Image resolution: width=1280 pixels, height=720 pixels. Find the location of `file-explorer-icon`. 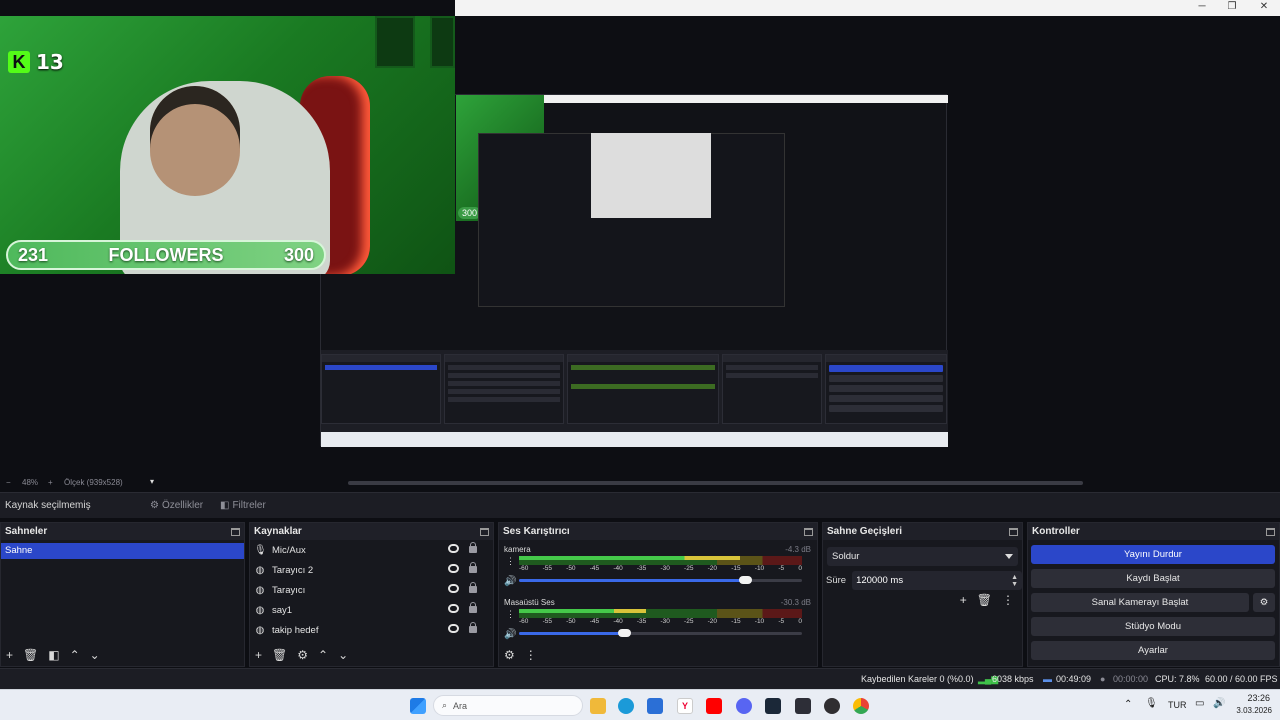

file-explorer-icon is located at coordinates (598, 706).